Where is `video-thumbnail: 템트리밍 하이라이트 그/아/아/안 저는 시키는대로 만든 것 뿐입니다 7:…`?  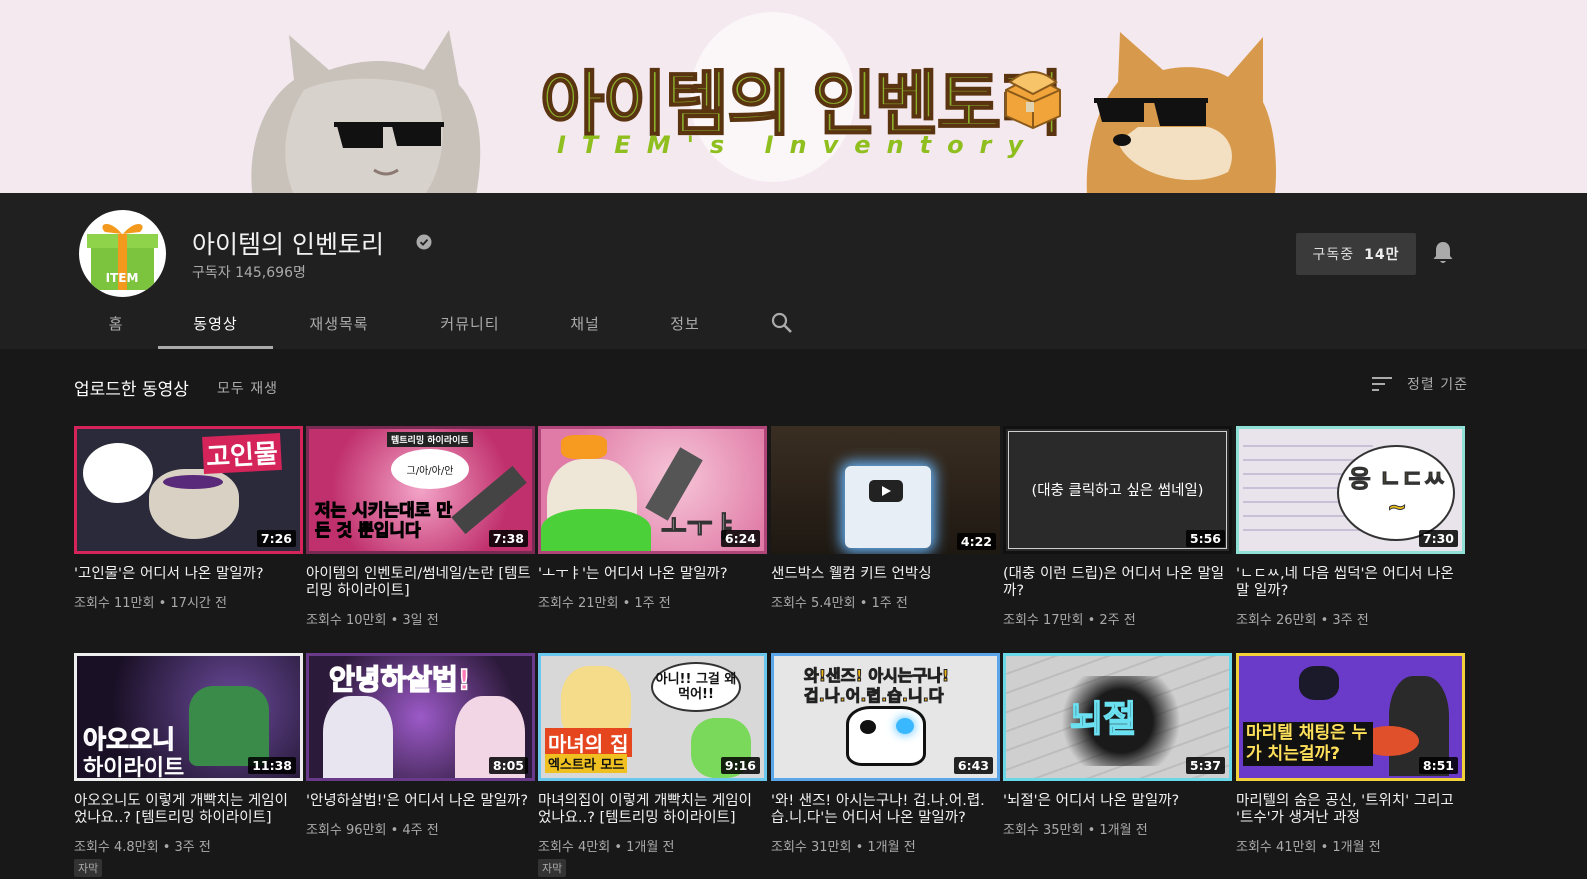 video-thumbnail: 템트리밍 하이라이트 그/아/아/안 저는 시키는대로 만든 것 뿐입니다 7:… is located at coordinates (420, 490).